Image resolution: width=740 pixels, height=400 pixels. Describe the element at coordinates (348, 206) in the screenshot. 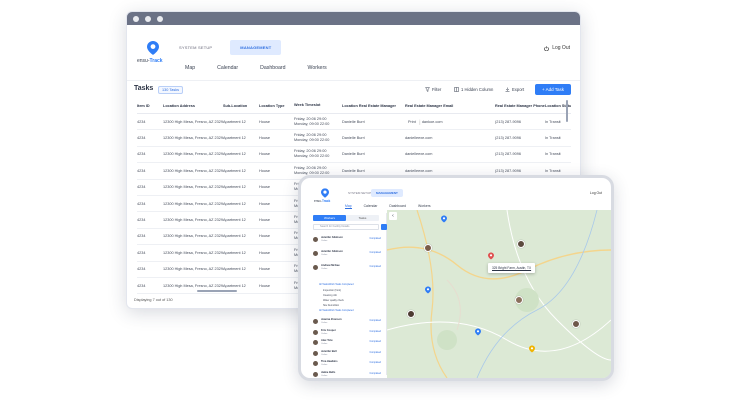

I see `tablet-nav-map: Map` at that location.